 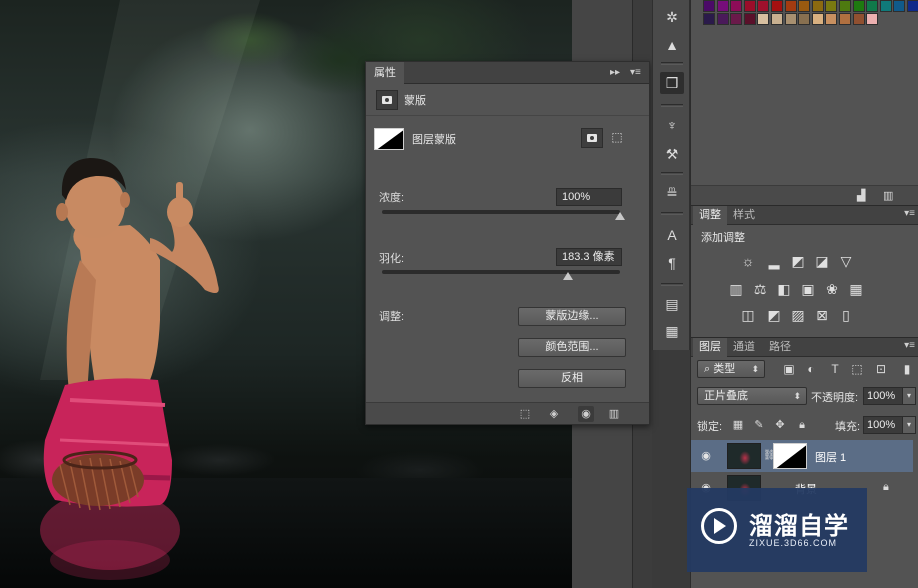 I want to click on layer-name: 图层 1, so click(x=830, y=457).